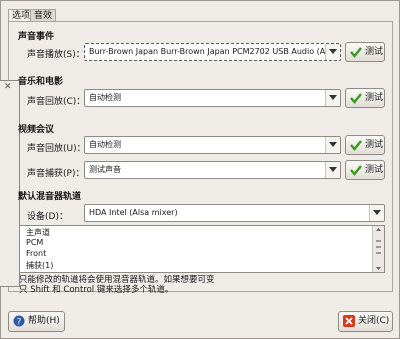 This screenshot has width=400, height=339. Describe the element at coordinates (10, 183) in the screenshot. I see `background-window-edge: ✕` at that location.